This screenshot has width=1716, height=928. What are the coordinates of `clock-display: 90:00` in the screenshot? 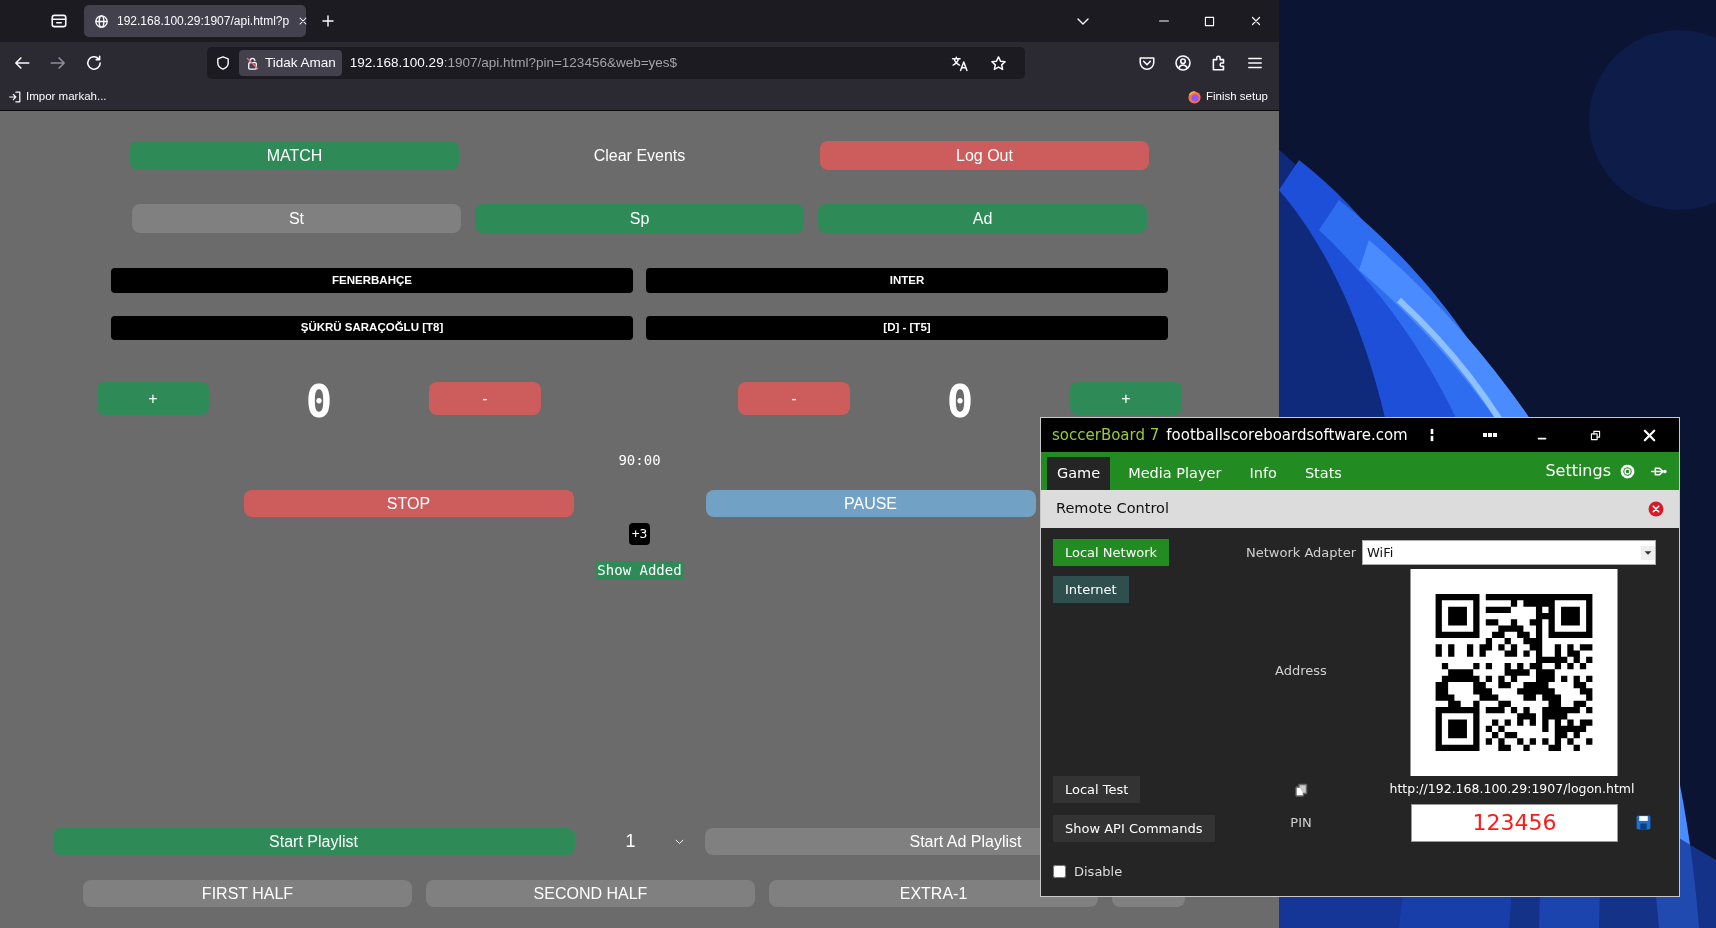 It's located at (639, 460).